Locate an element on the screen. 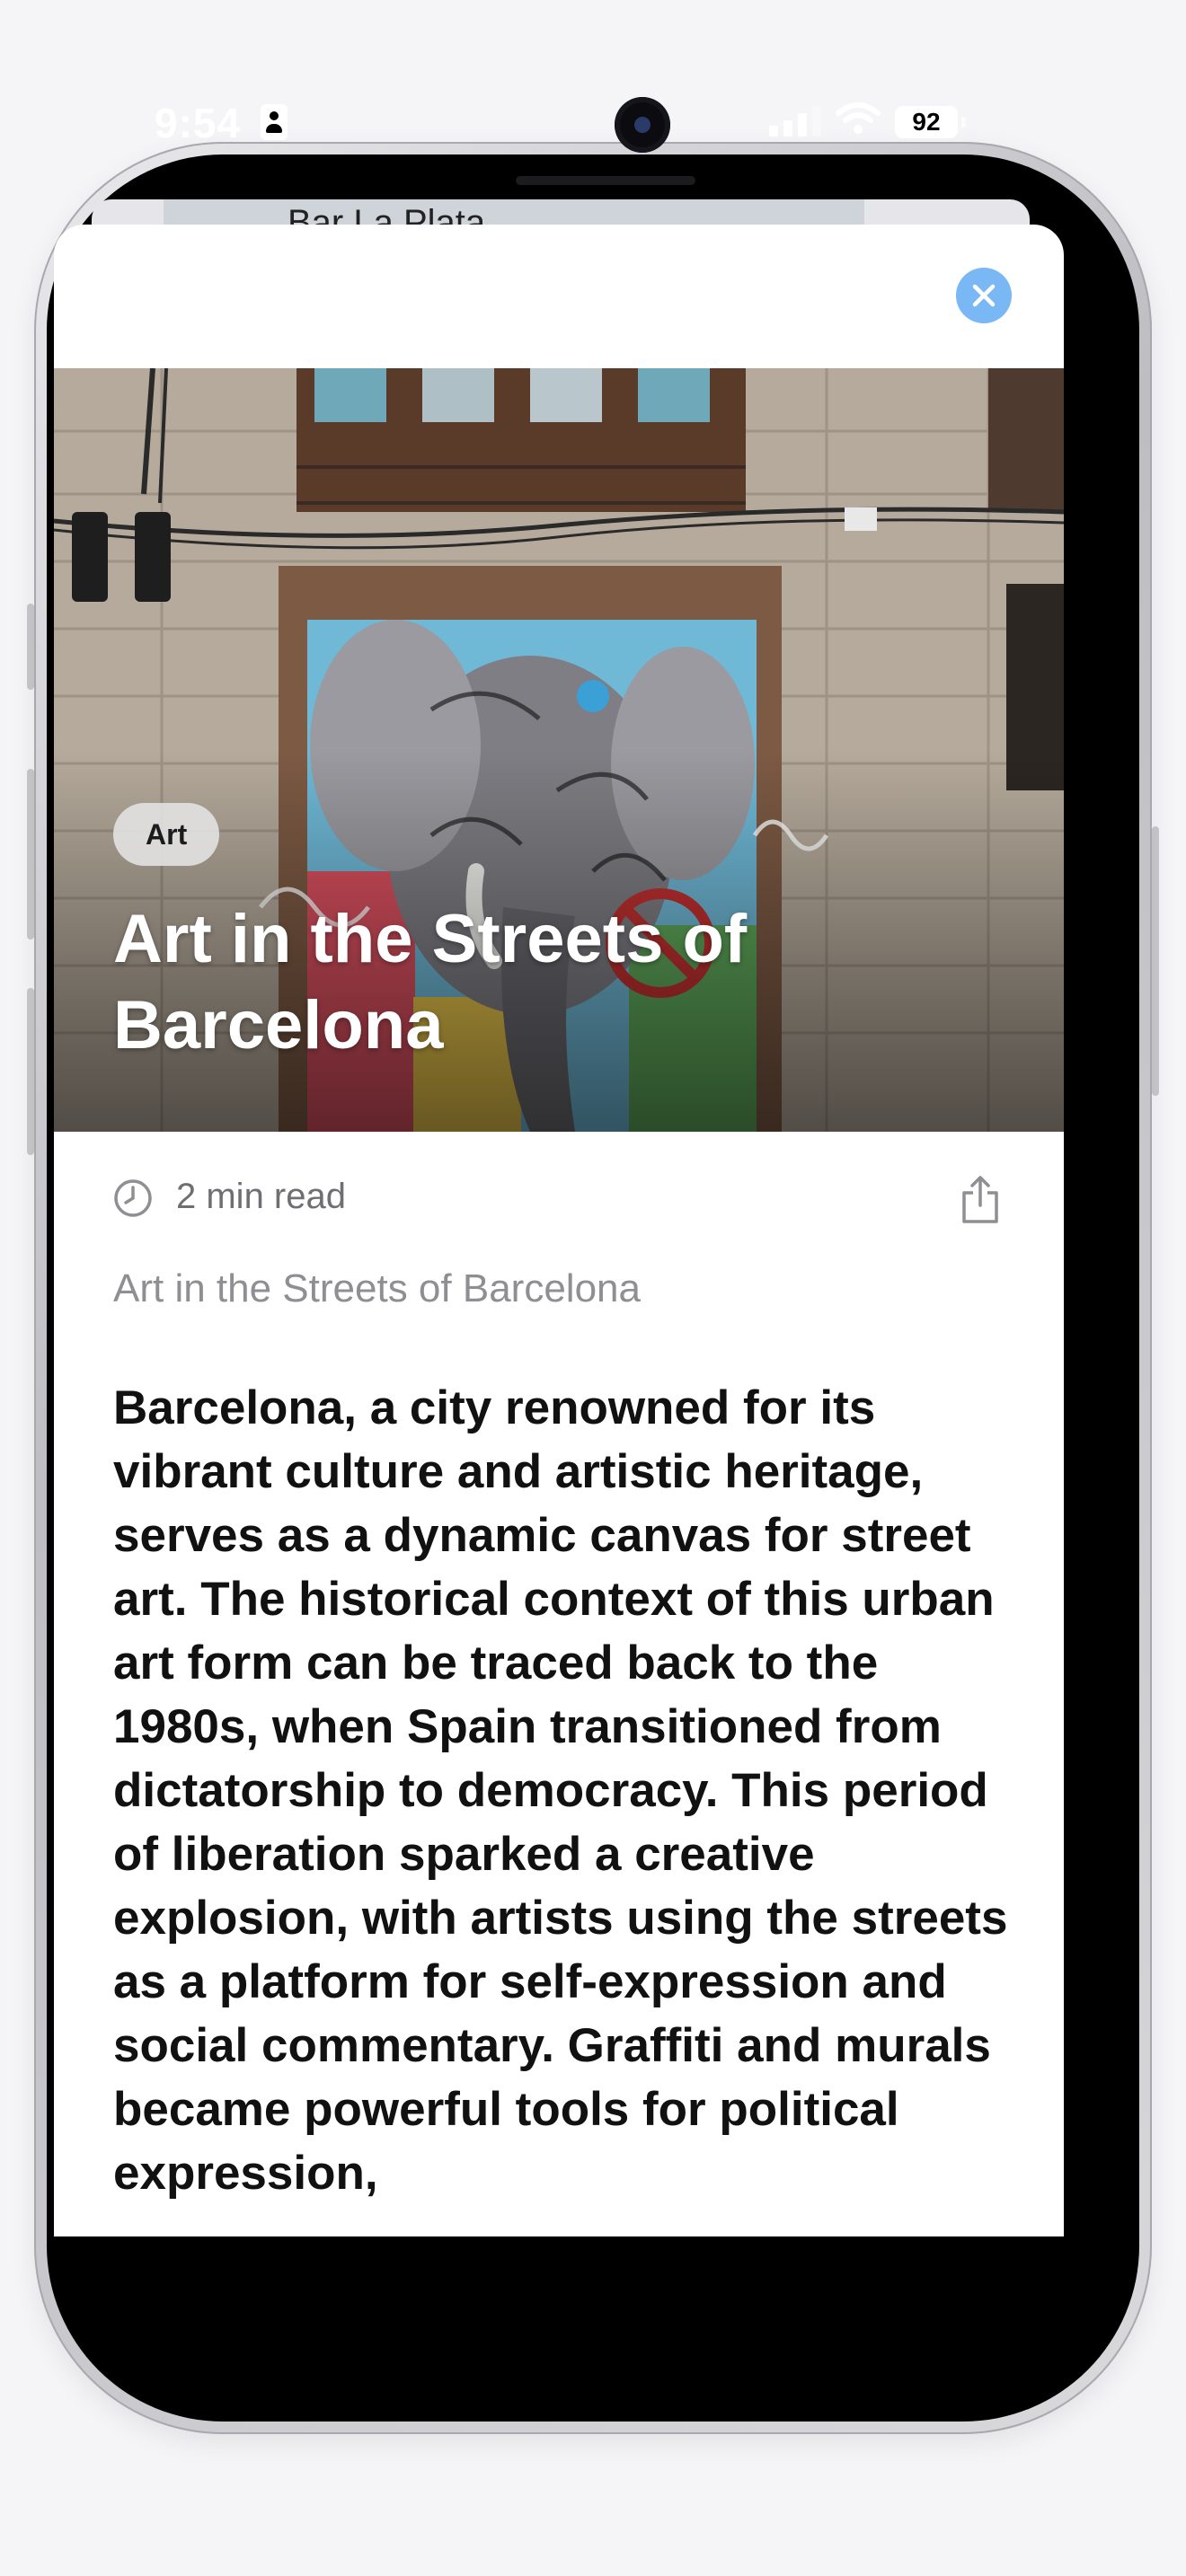 This screenshot has height=2576, width=1186. wifi-icon is located at coordinates (858, 118).